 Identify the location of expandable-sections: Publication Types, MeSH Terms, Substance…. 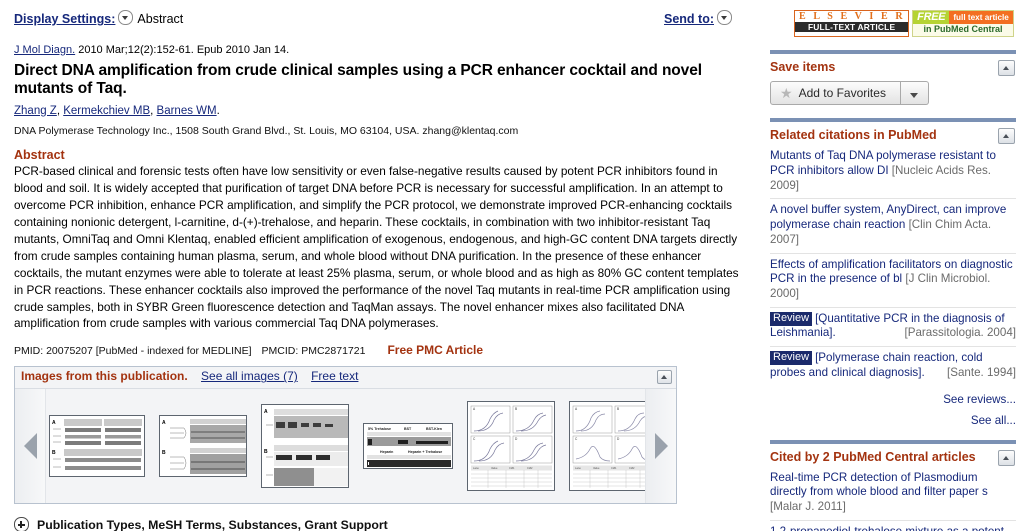
(383, 524).